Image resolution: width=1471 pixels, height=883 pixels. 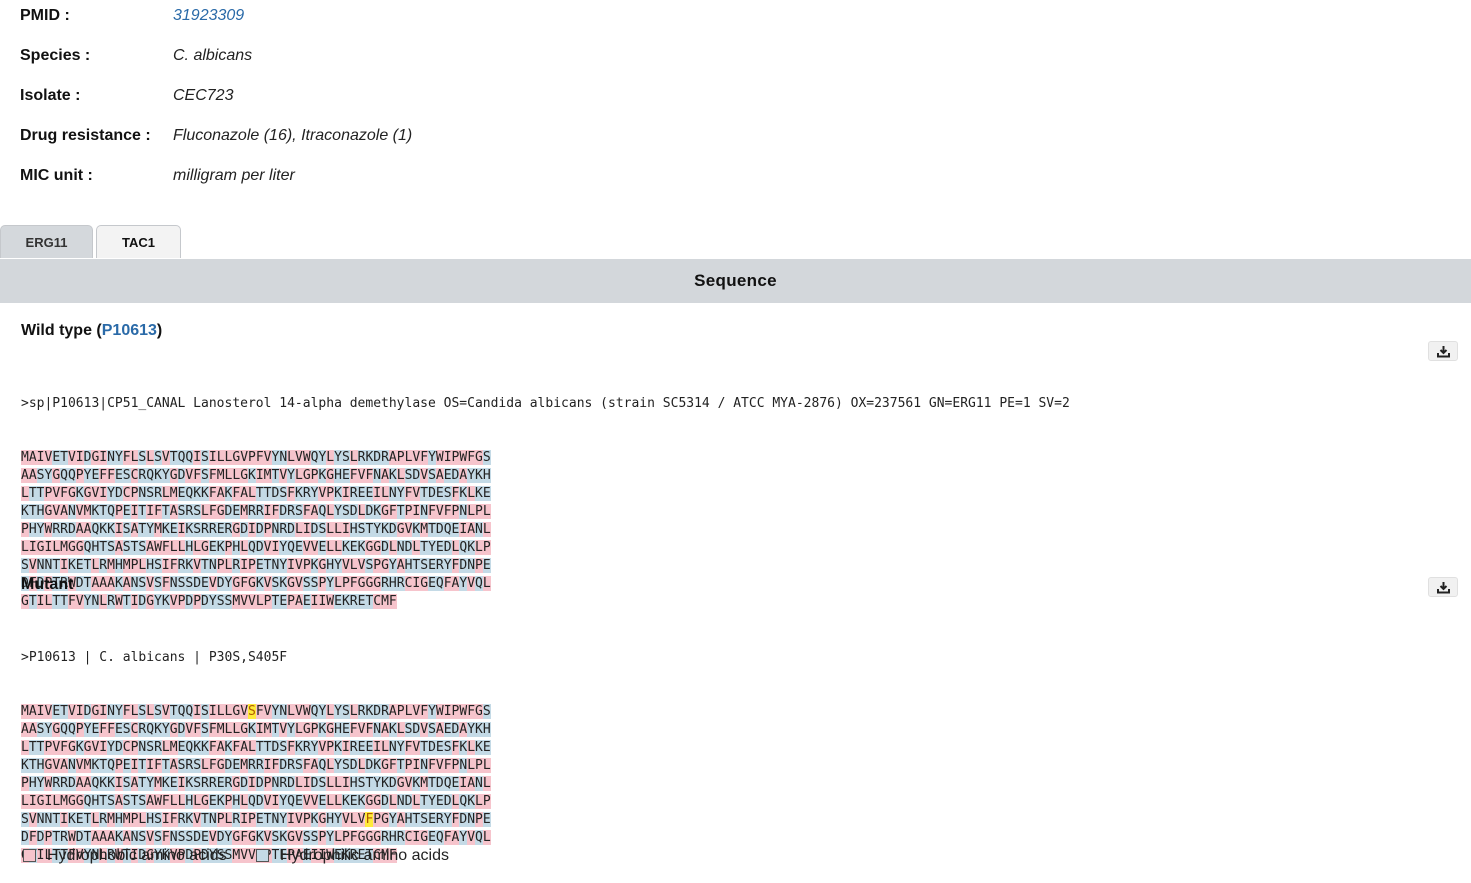 What do you see at coordinates (138, 241) in the screenshot?
I see `tab-tac1: TAC1` at bounding box center [138, 241].